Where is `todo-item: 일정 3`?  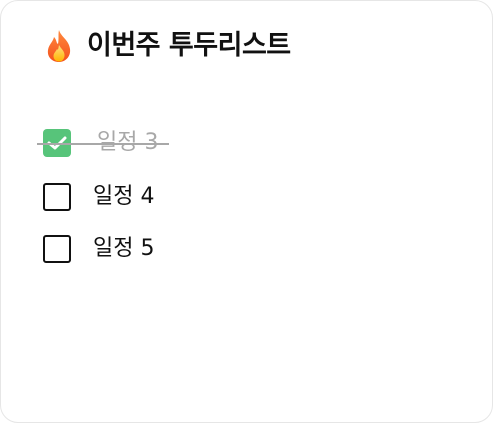 todo-item: 일정 3 is located at coordinates (103, 143).